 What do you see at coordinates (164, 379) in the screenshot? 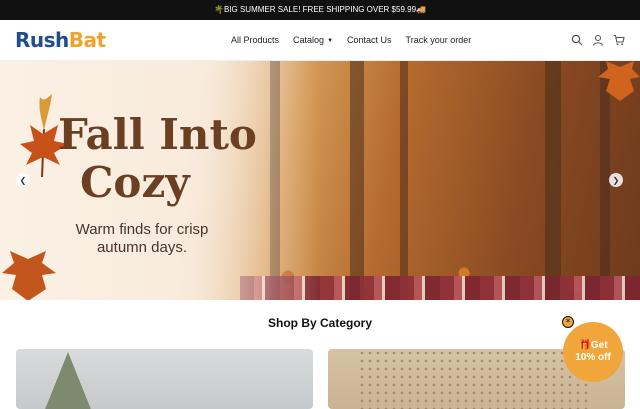
I see `category-card` at bounding box center [164, 379].